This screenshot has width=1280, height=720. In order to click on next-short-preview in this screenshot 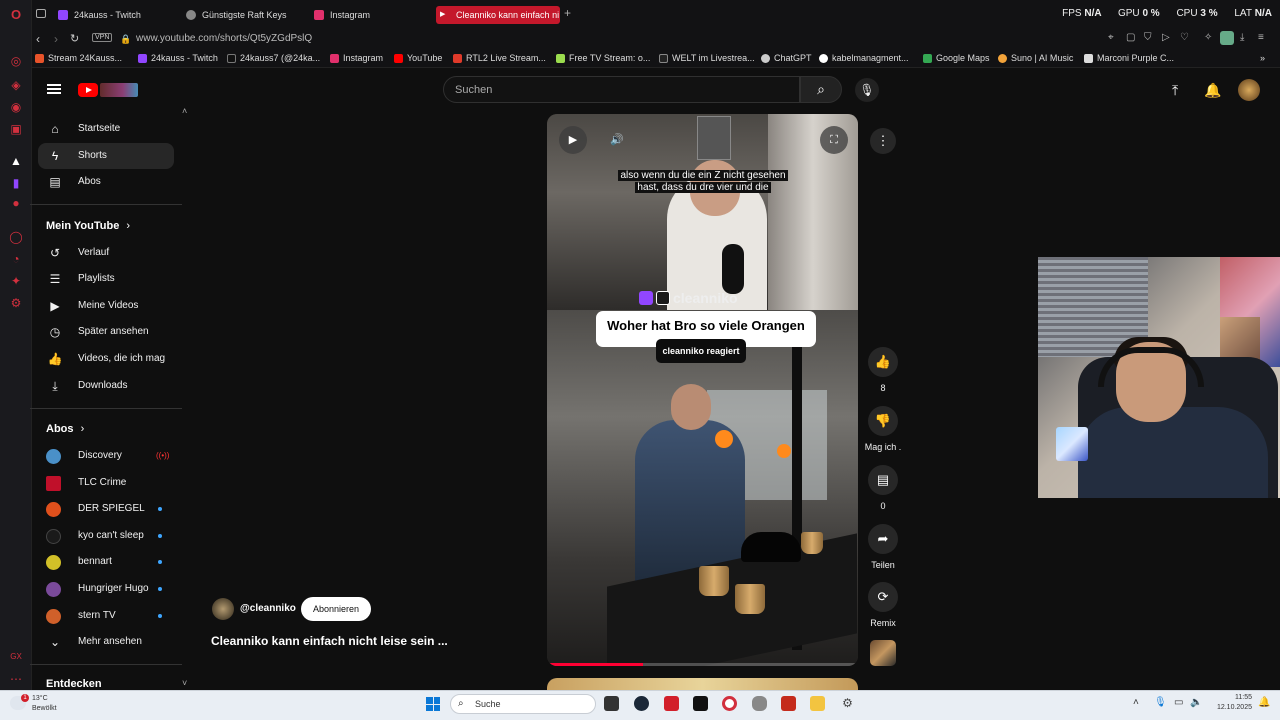, I will do `click(702, 684)`.